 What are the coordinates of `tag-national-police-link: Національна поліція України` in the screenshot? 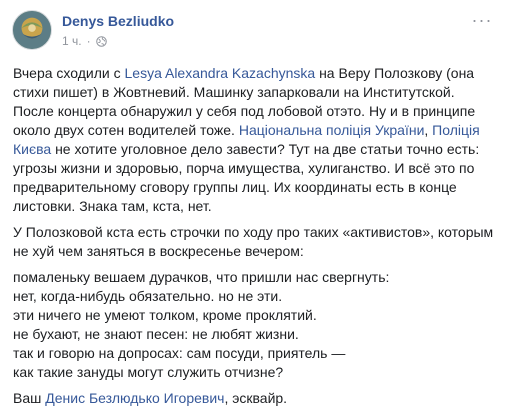 It's located at (332, 130).